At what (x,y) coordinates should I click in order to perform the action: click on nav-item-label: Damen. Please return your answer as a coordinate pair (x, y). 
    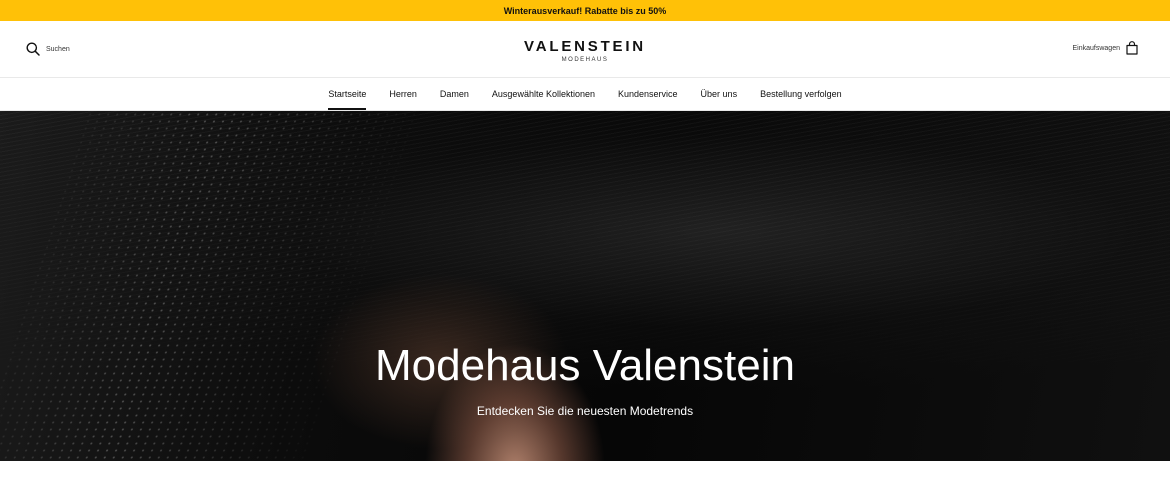
    Looking at the image, I should click on (454, 94).